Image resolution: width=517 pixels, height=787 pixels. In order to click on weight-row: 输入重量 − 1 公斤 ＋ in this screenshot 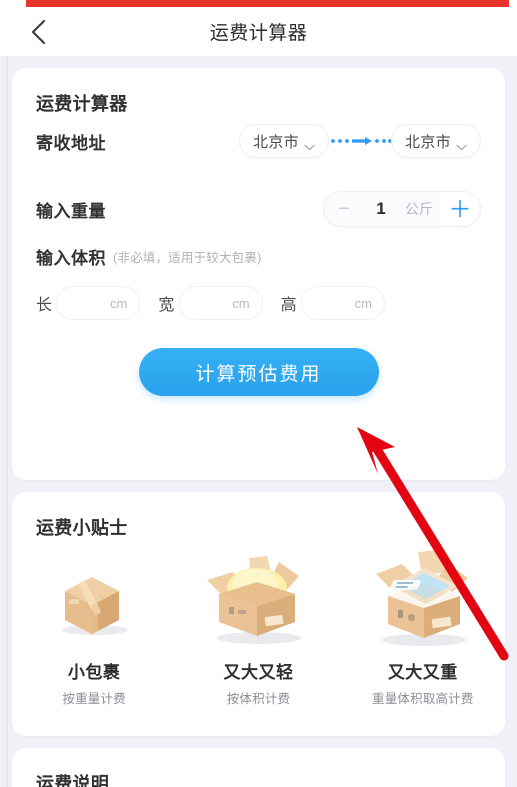, I will do `click(258, 209)`.